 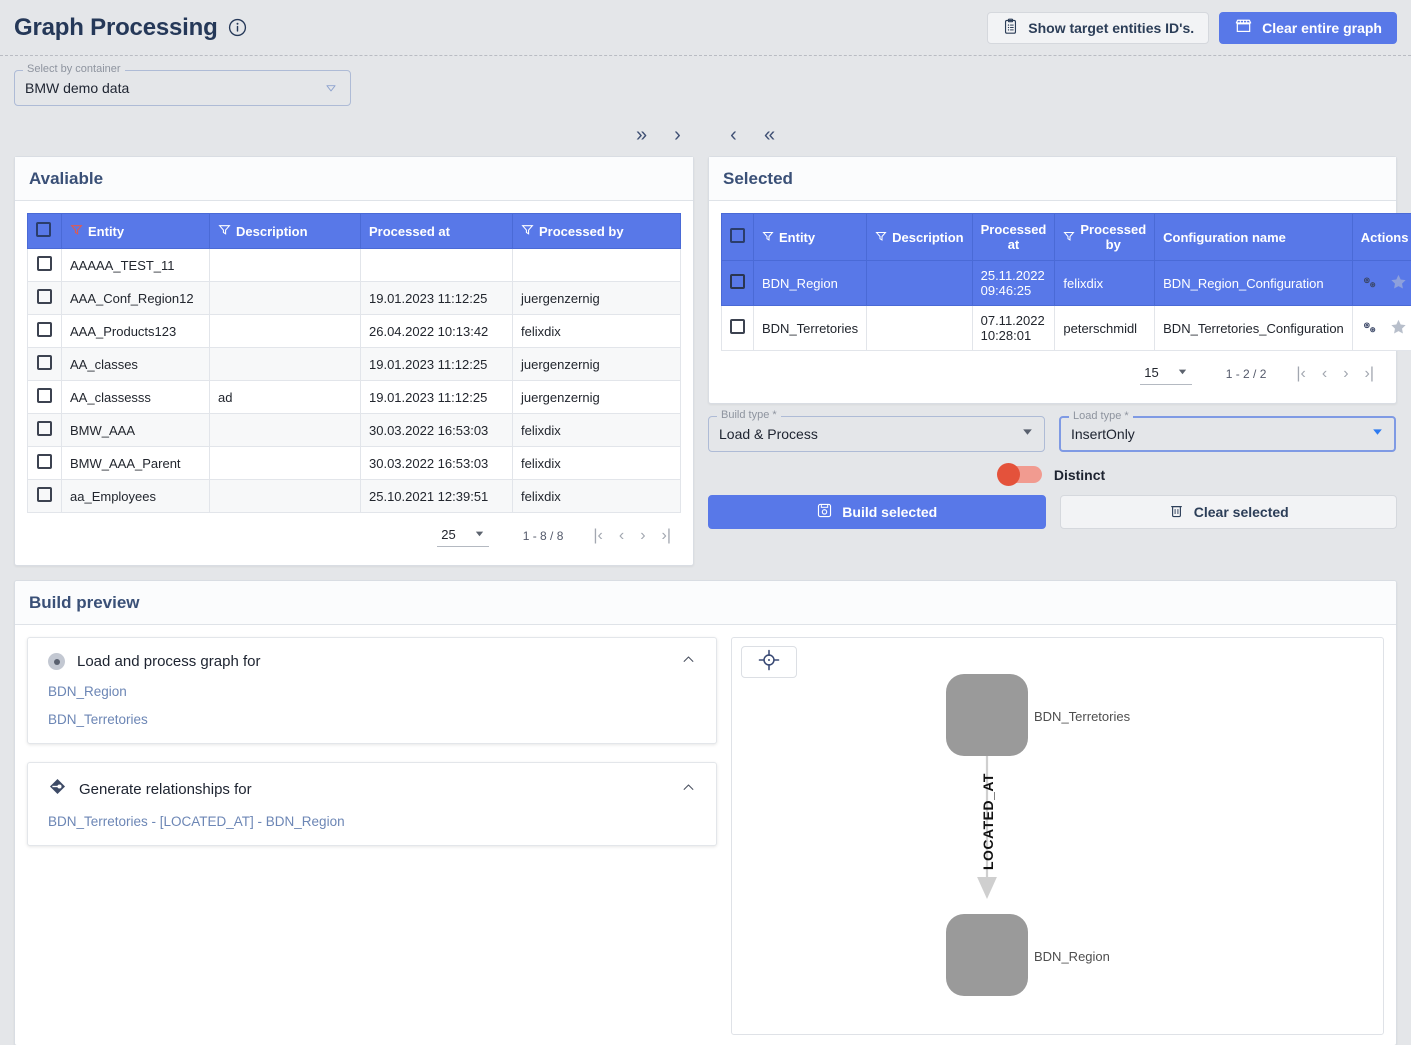 What do you see at coordinates (769, 662) in the screenshot?
I see `fit-view-button` at bounding box center [769, 662].